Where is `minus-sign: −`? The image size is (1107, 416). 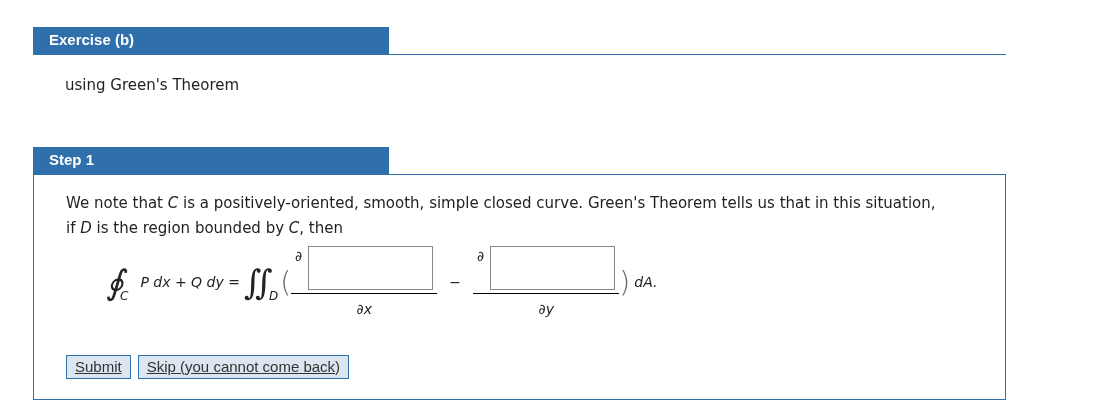
minus-sign: − is located at coordinates (455, 282).